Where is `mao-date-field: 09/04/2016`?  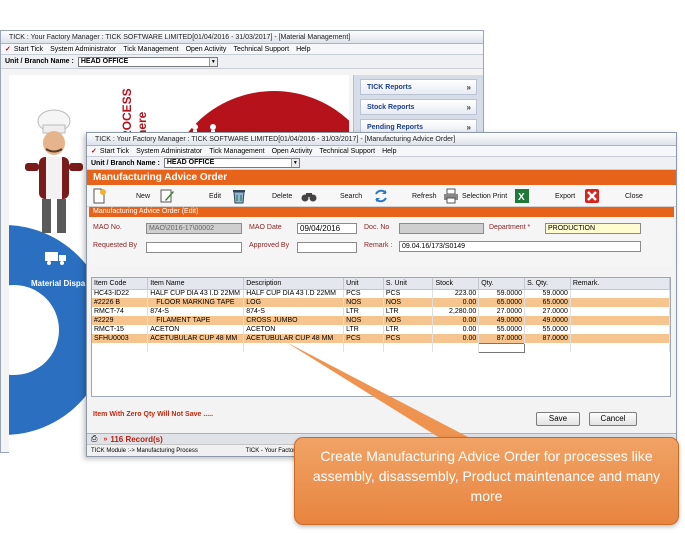
mao-date-field: 09/04/2016 is located at coordinates (327, 228).